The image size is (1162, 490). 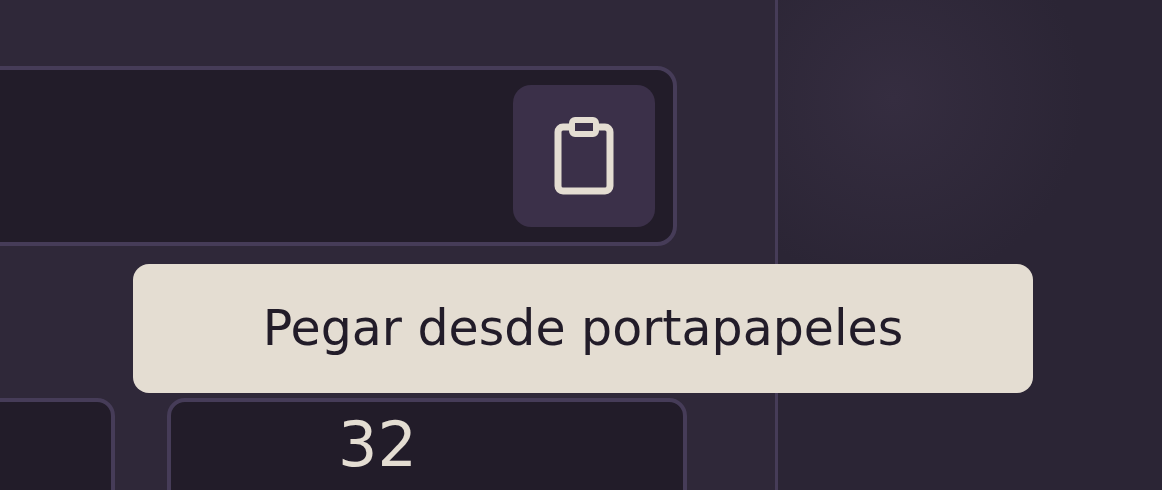 I want to click on clipboard-icon, so click(x=584, y=156).